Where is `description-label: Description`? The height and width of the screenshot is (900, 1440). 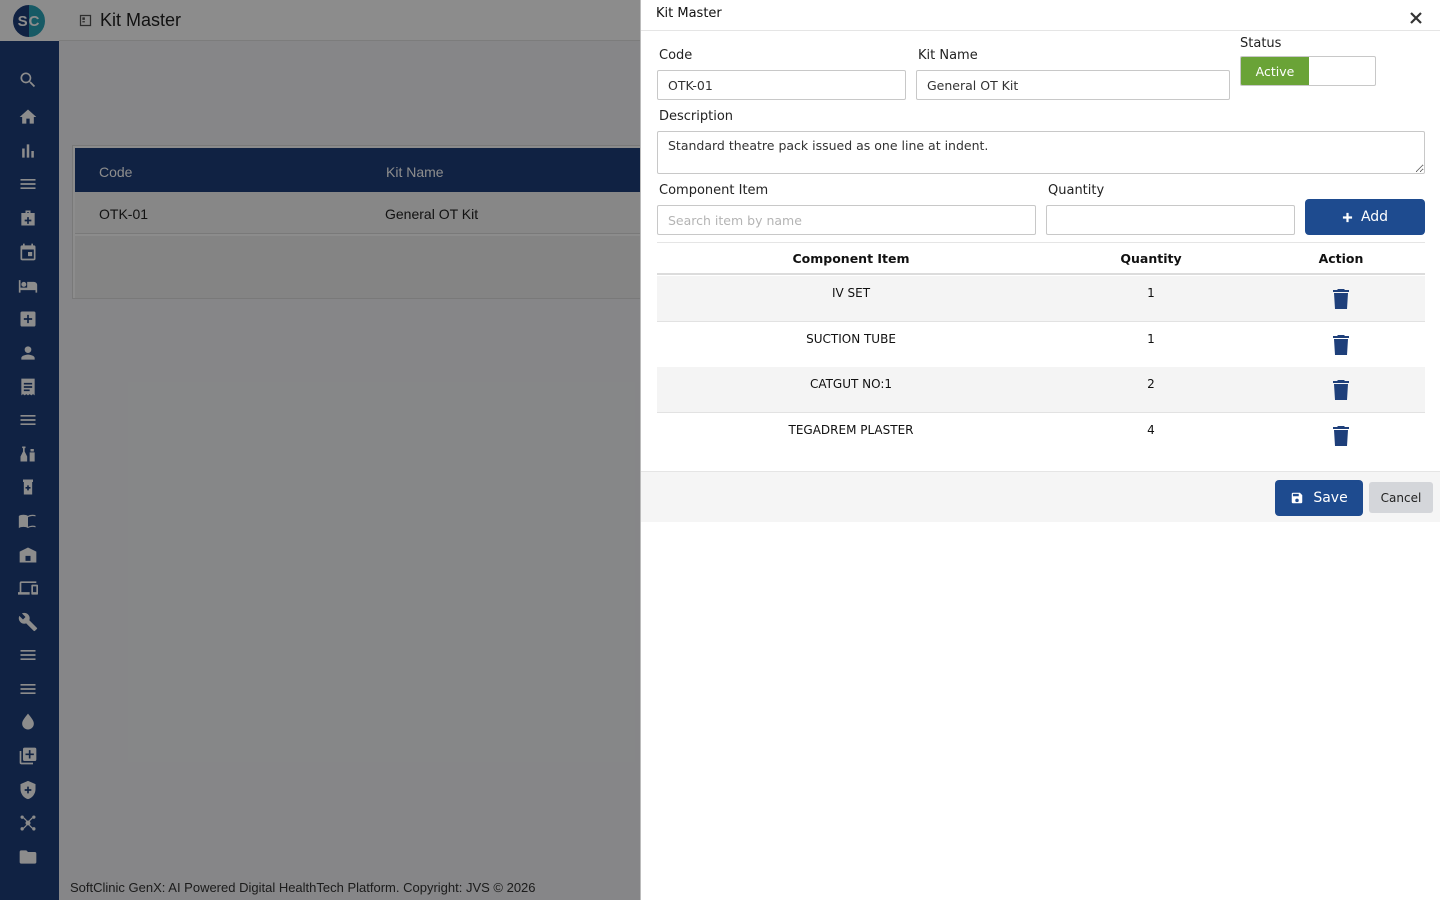
description-label: Description is located at coordinates (696, 116).